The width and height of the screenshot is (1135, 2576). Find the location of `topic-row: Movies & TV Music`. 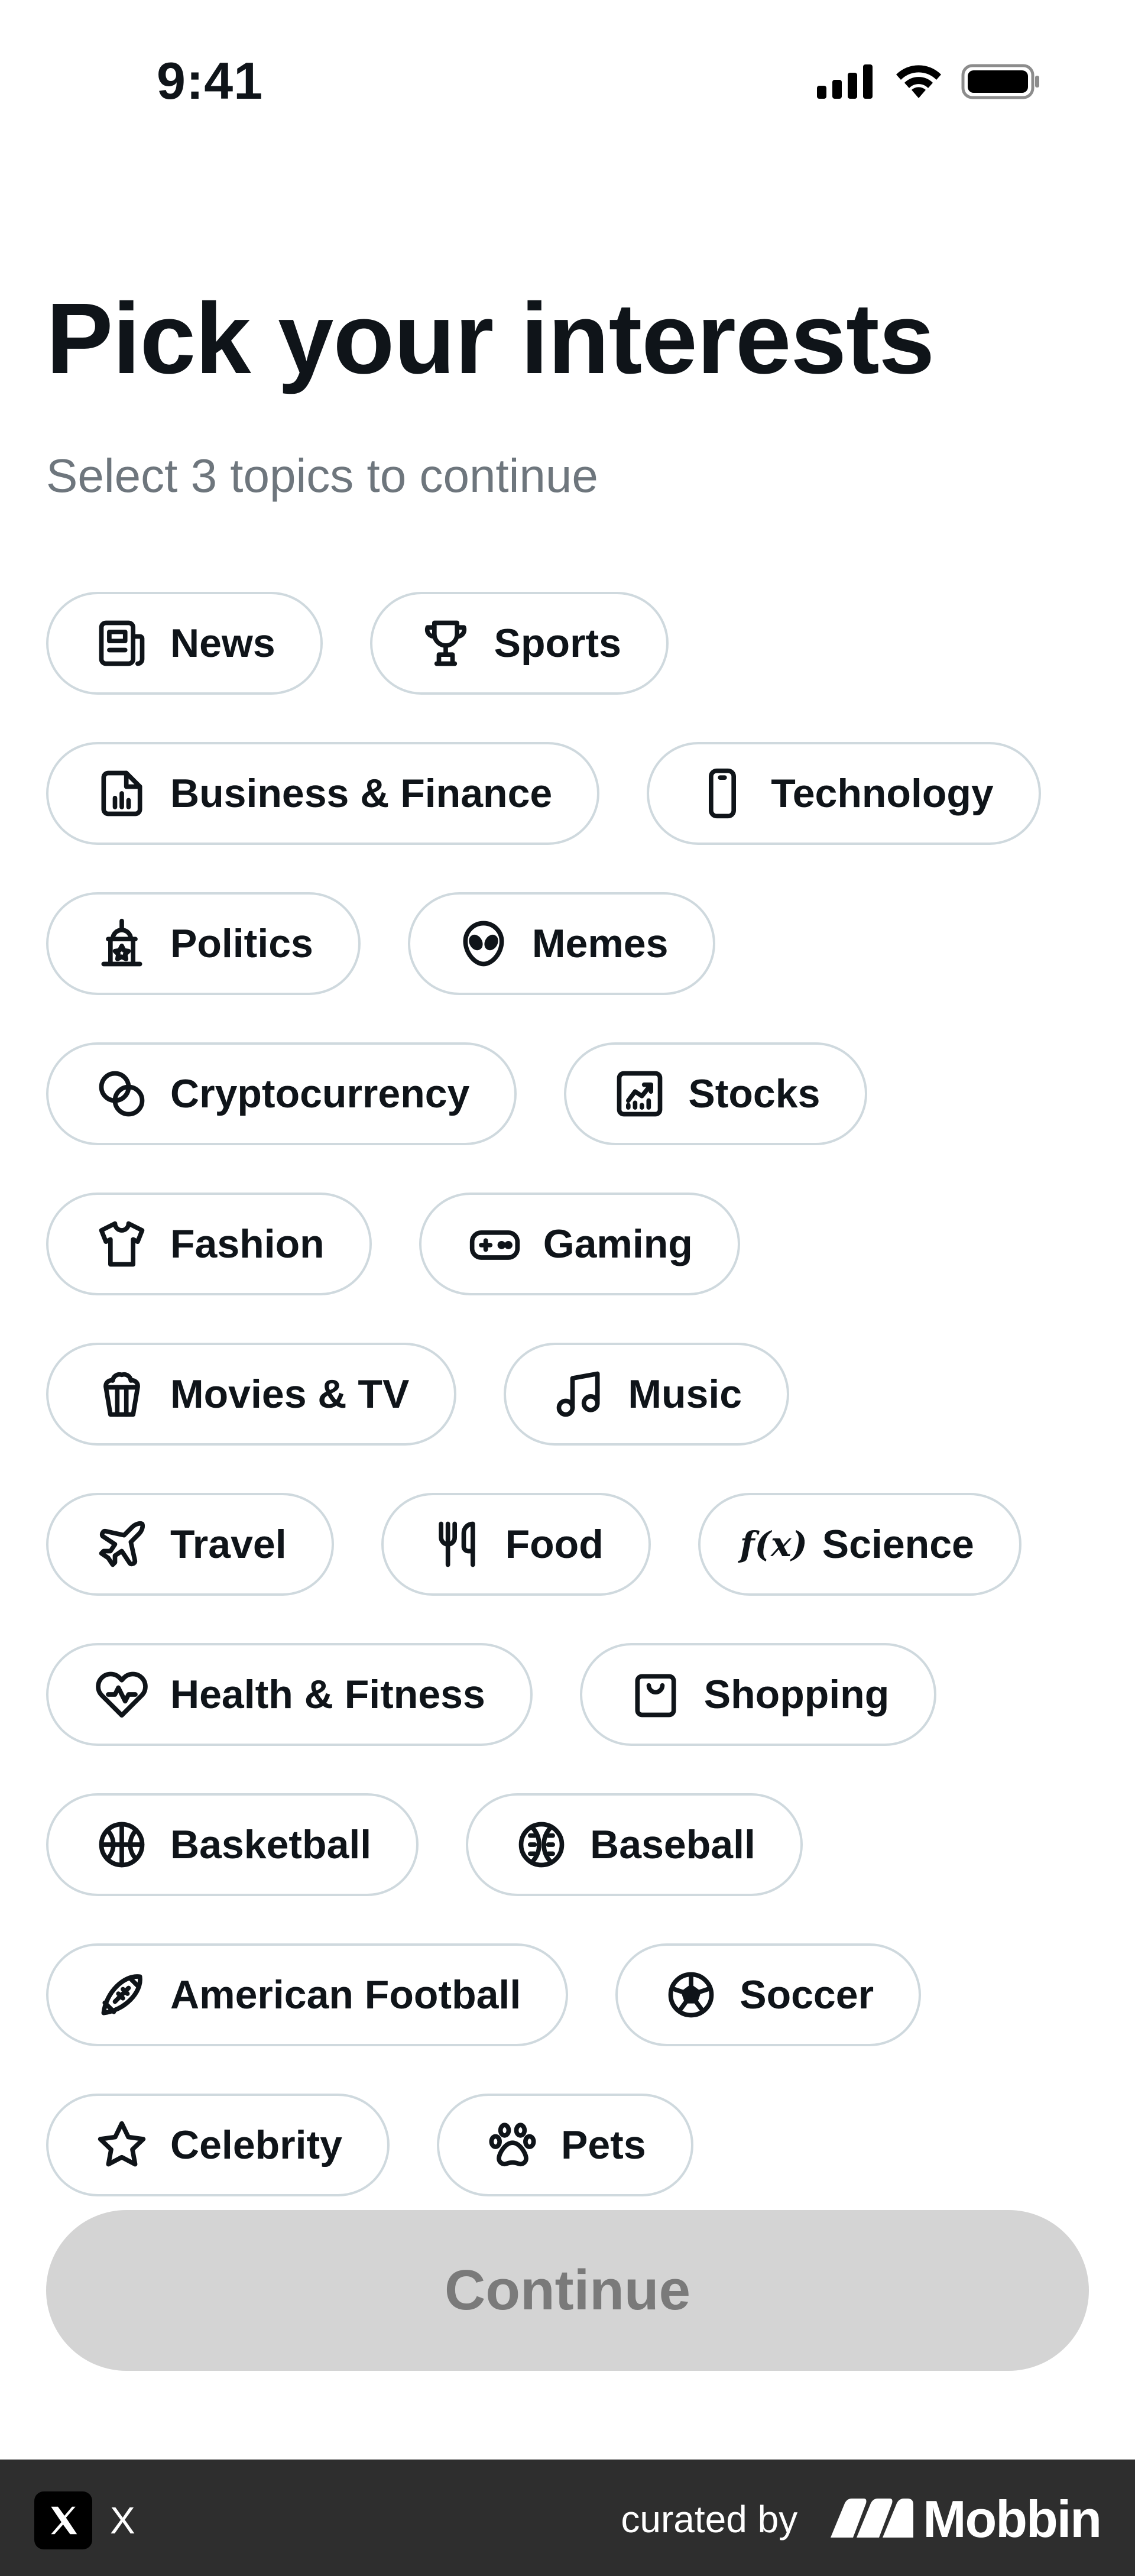

topic-row: Movies & TV Music is located at coordinates (567, 1394).